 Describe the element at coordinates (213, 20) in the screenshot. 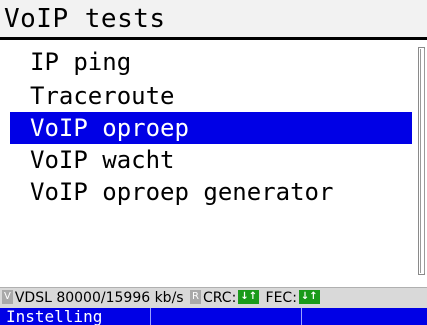

I see `title-bar: VoIP tests` at that location.